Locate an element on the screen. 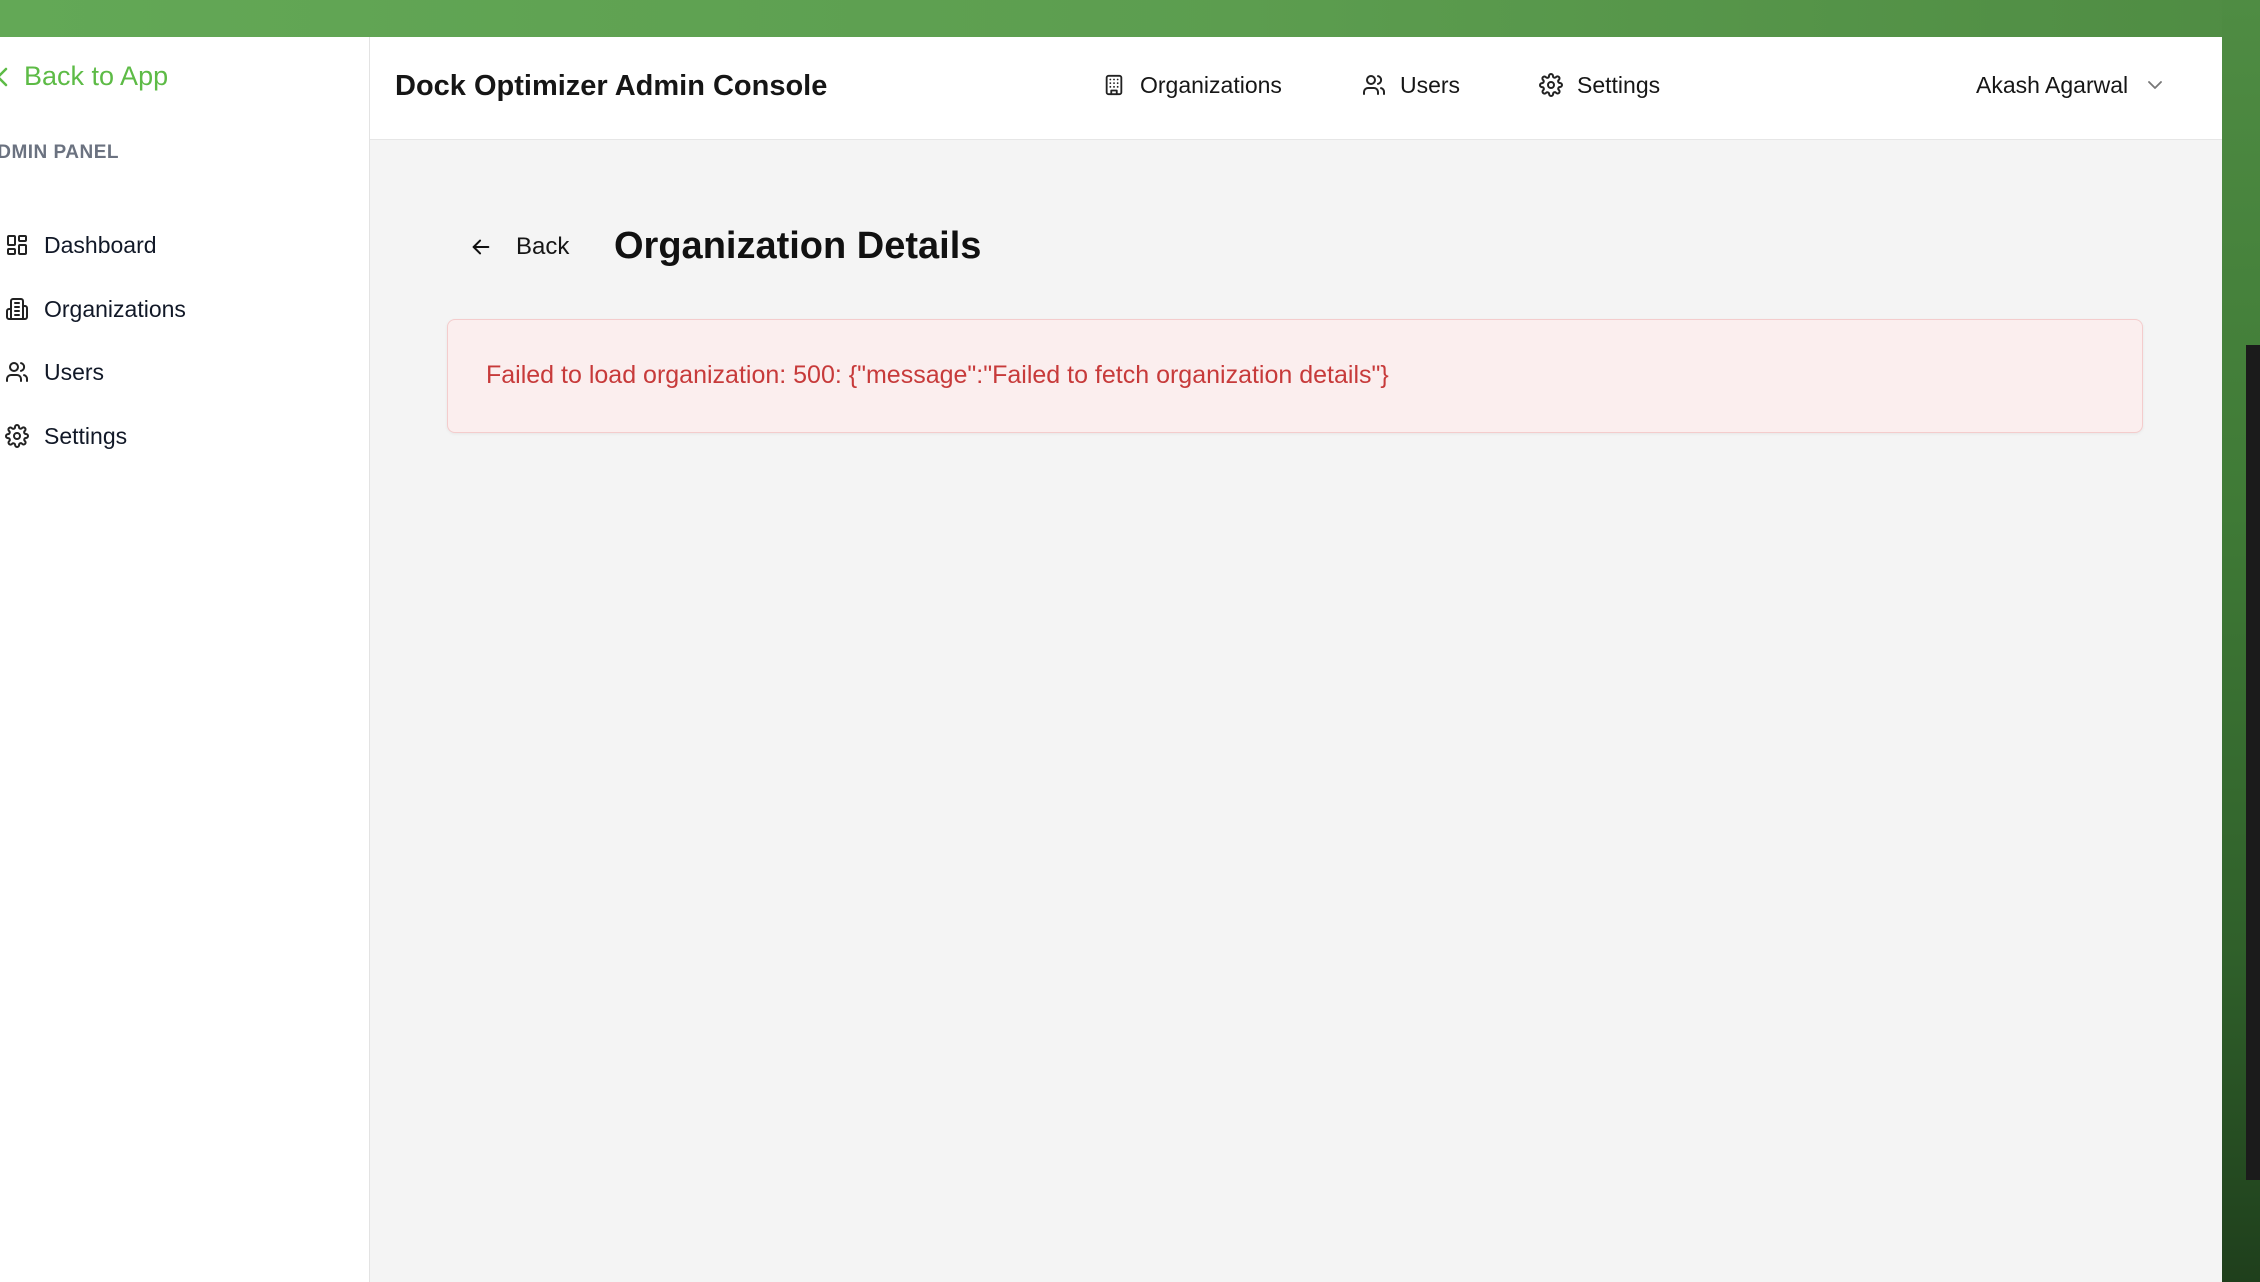  dashboard-grid-icon is located at coordinates (17, 245).